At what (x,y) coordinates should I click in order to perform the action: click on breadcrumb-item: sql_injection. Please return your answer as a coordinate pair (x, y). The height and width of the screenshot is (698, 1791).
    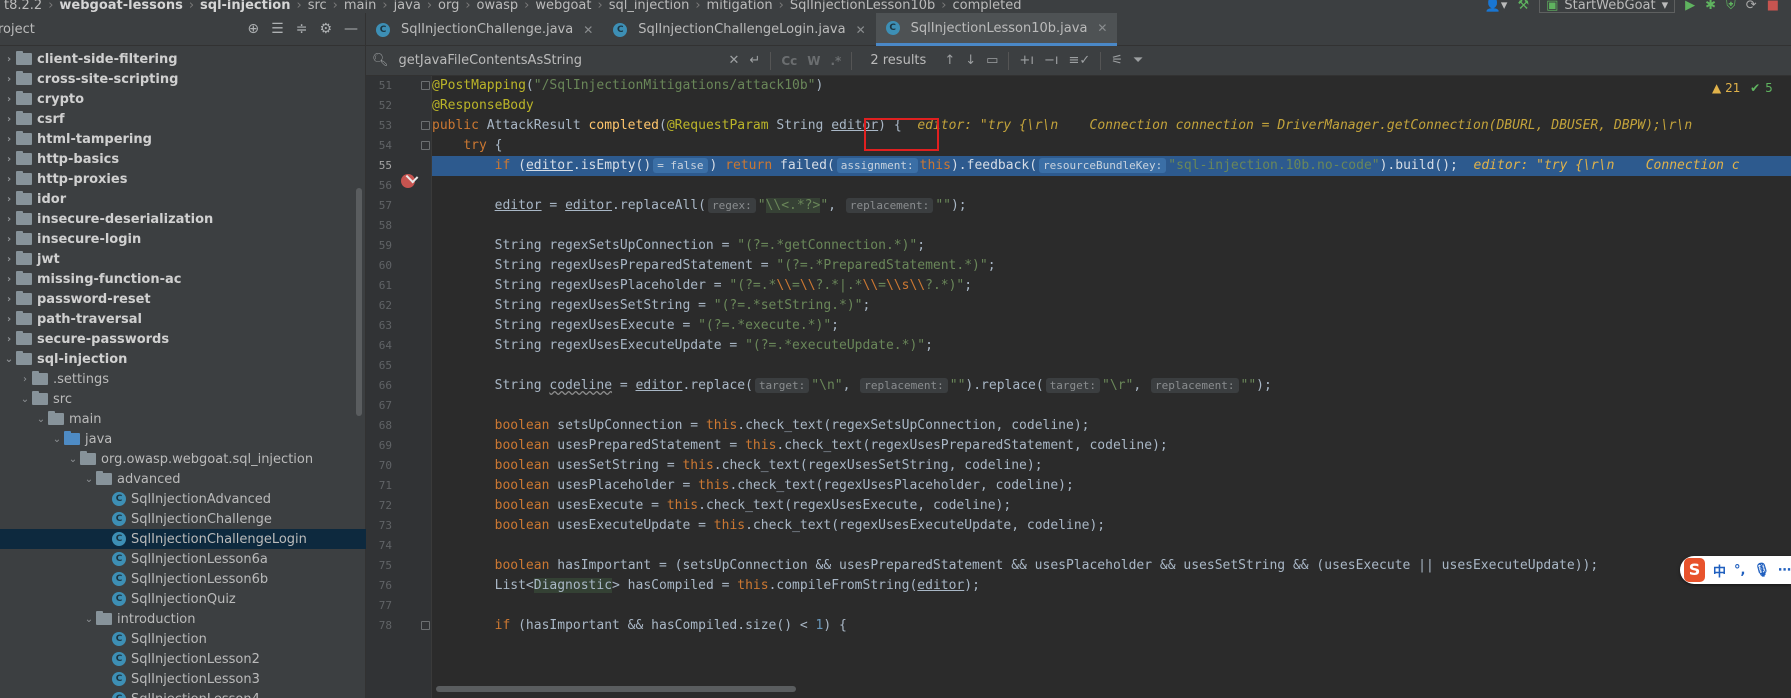
    Looking at the image, I should click on (649, 6).